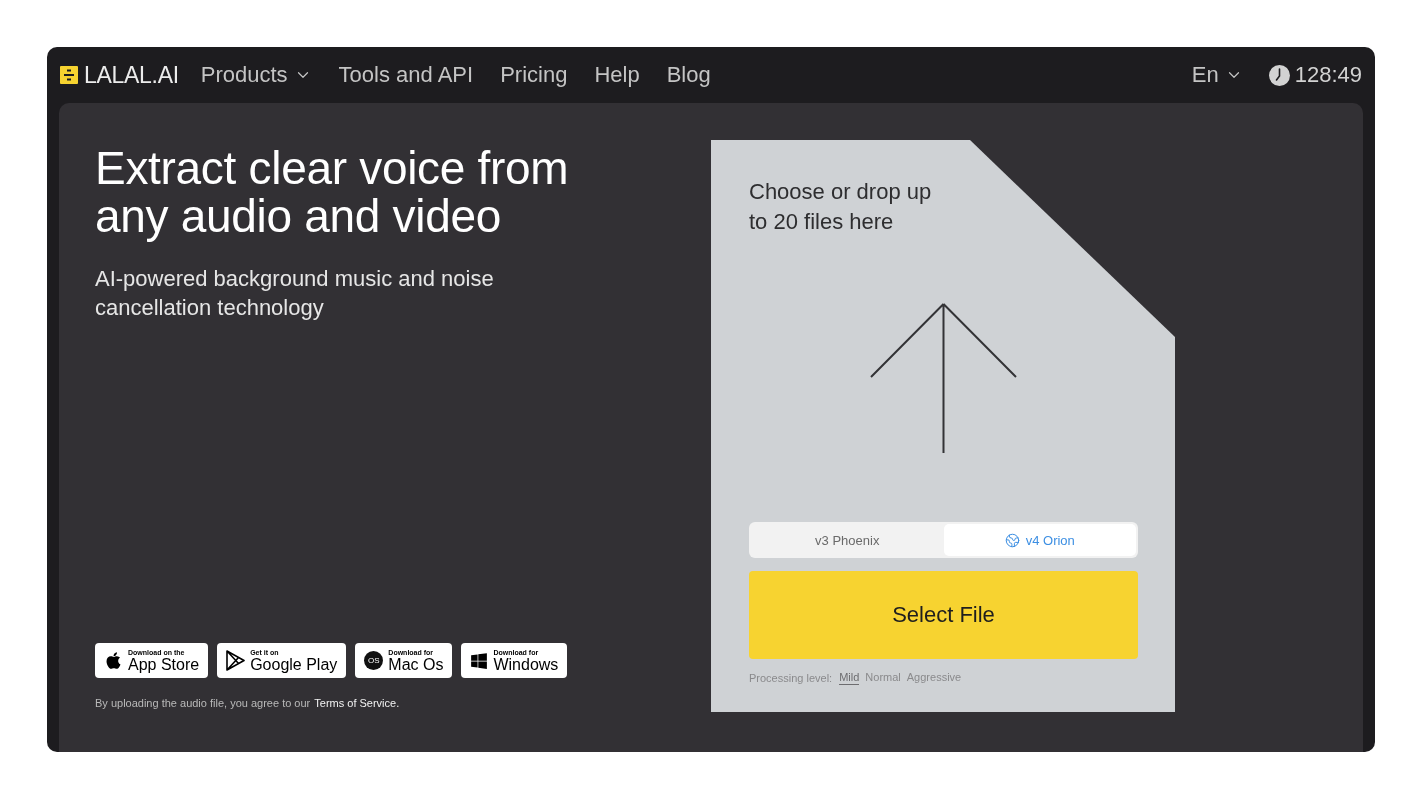 Image resolution: width=1422 pixels, height=800 pixels. Describe the element at coordinates (374, 660) in the screenshot. I see `os-logo: OS` at that location.